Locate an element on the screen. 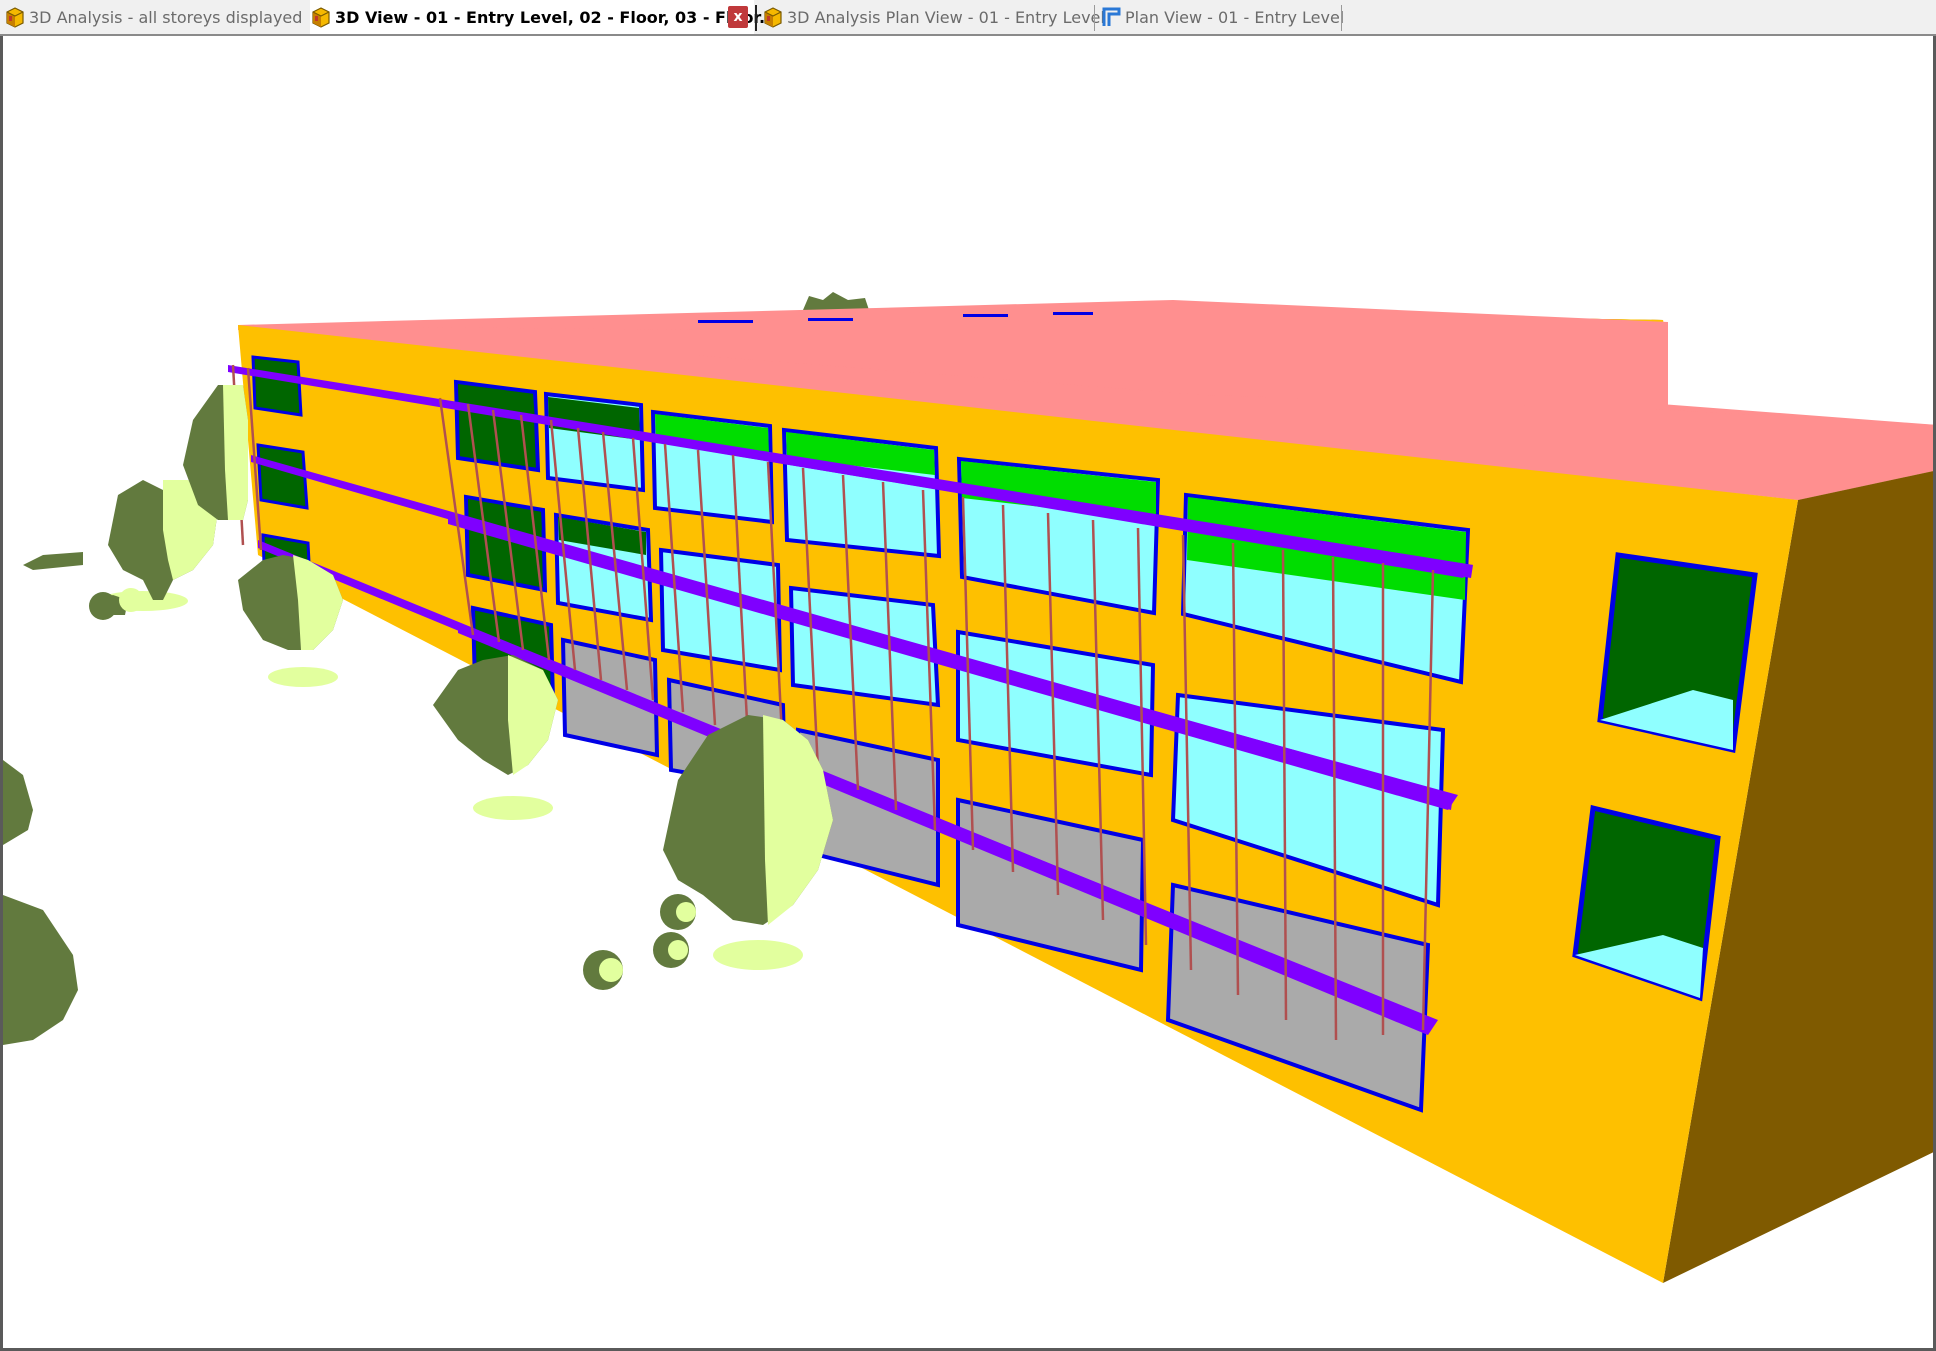 Image resolution: width=1936 pixels, height=1351 pixels. tab-3d-analysis-plan-view: 3D Analysis Plan View - 01 - Entry Level is located at coordinates (933, 17).